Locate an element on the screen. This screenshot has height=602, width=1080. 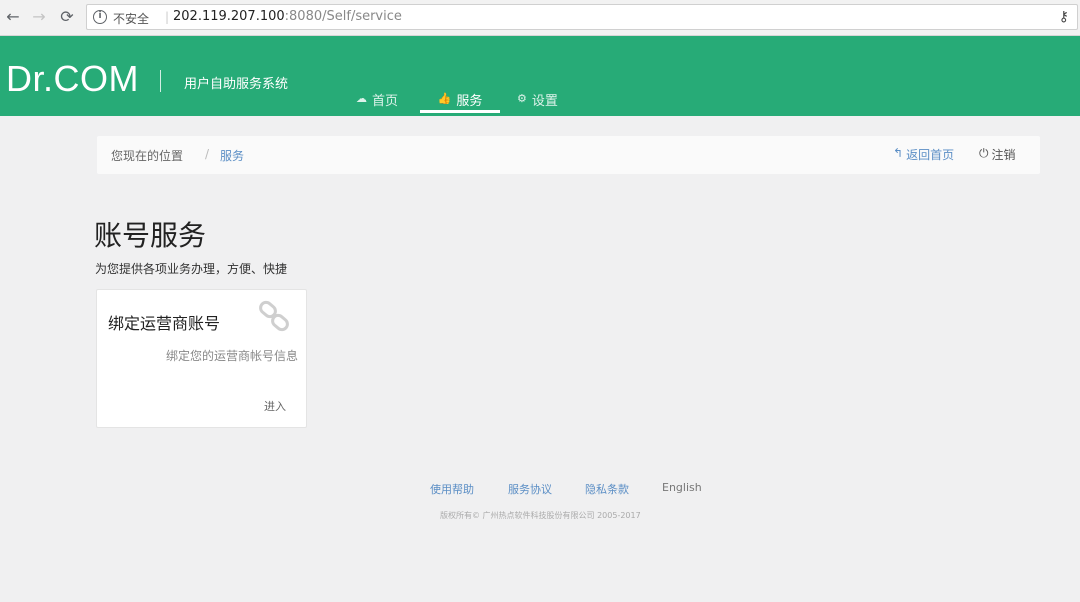
nav-settings-label: 设置 is located at coordinates (544, 101).